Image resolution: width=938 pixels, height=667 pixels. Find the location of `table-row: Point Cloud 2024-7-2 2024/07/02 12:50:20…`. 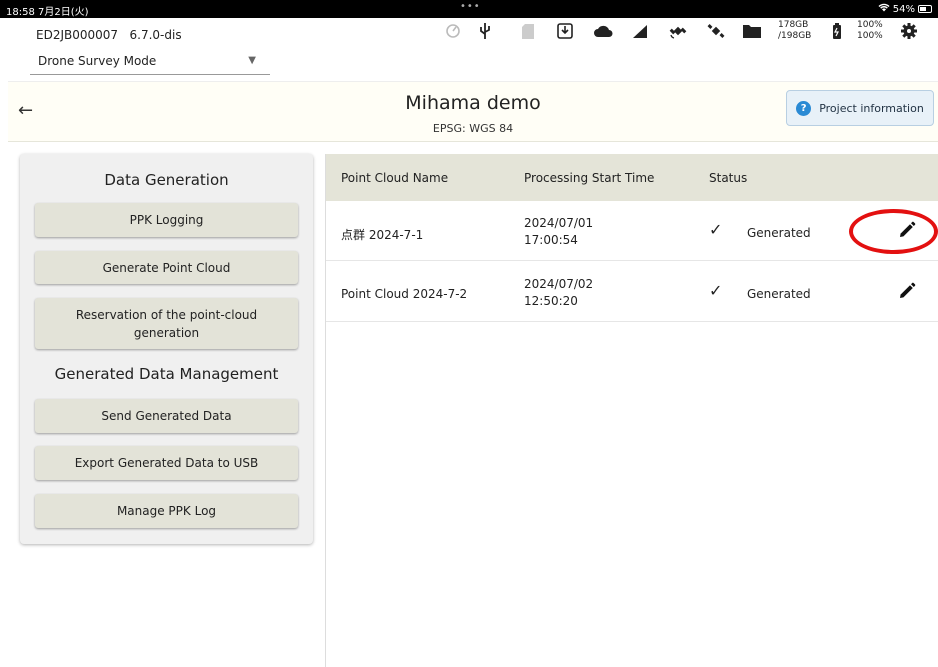

table-row: Point Cloud 2024-7-2 2024/07/02 12:50:20… is located at coordinates (632, 292).